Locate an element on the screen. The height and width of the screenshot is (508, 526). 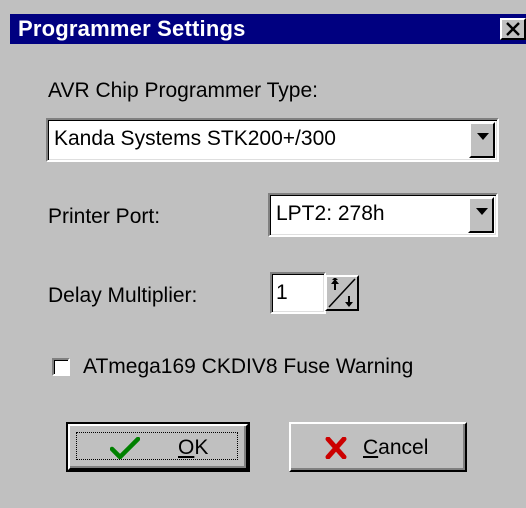
spinner-arrows-icon is located at coordinates (342, 293).